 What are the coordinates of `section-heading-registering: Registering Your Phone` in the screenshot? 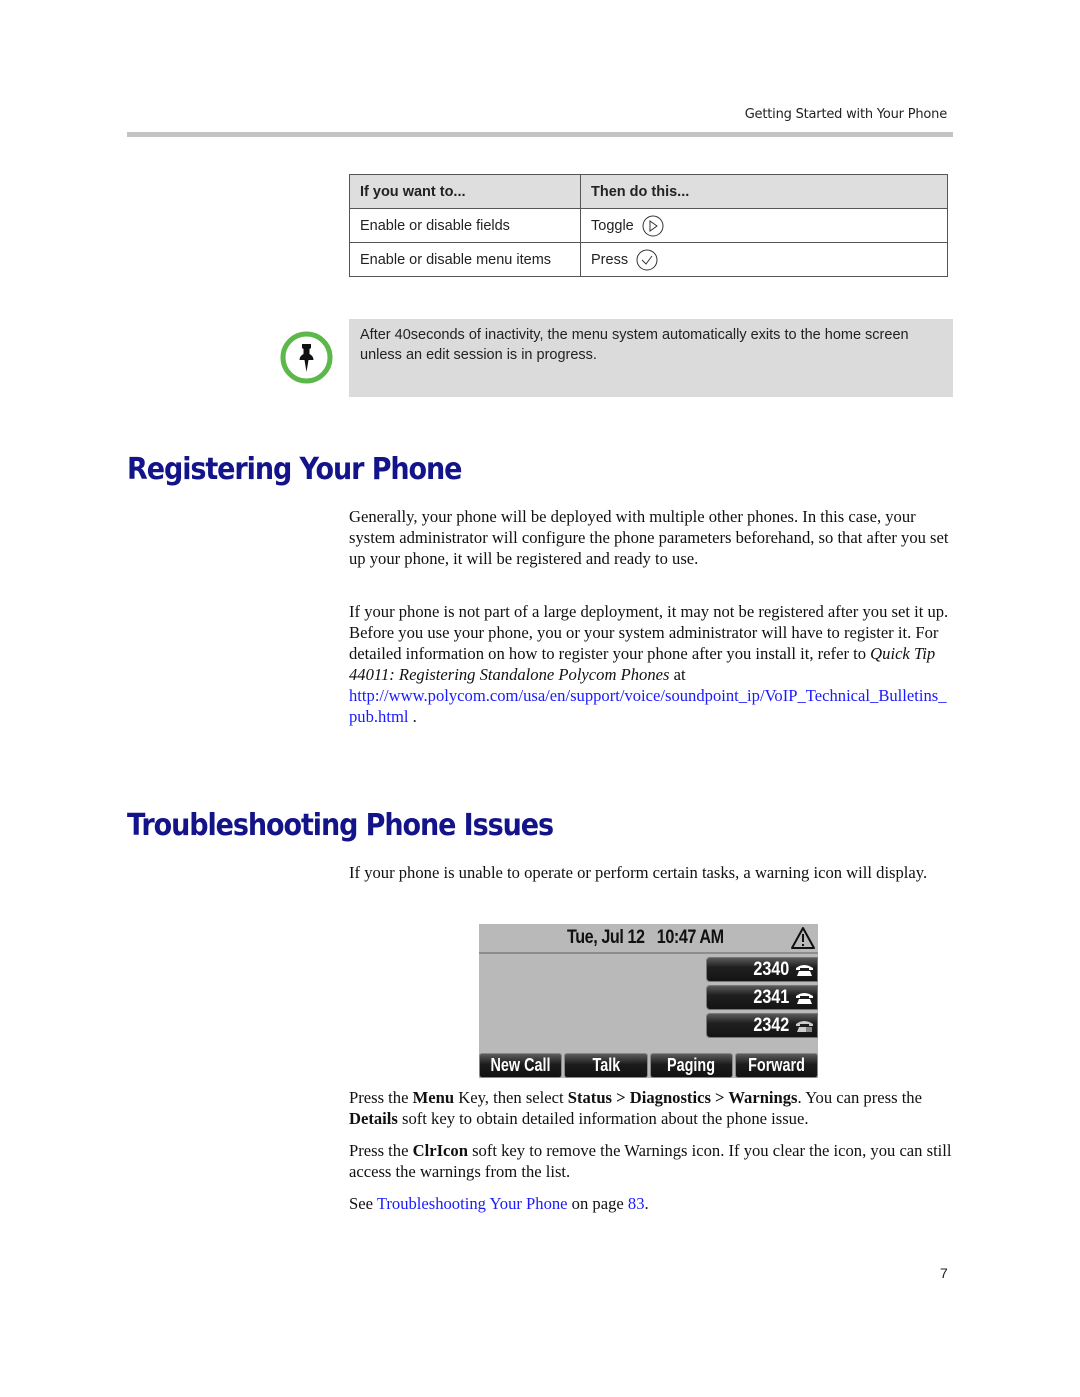 It's located at (294, 469).